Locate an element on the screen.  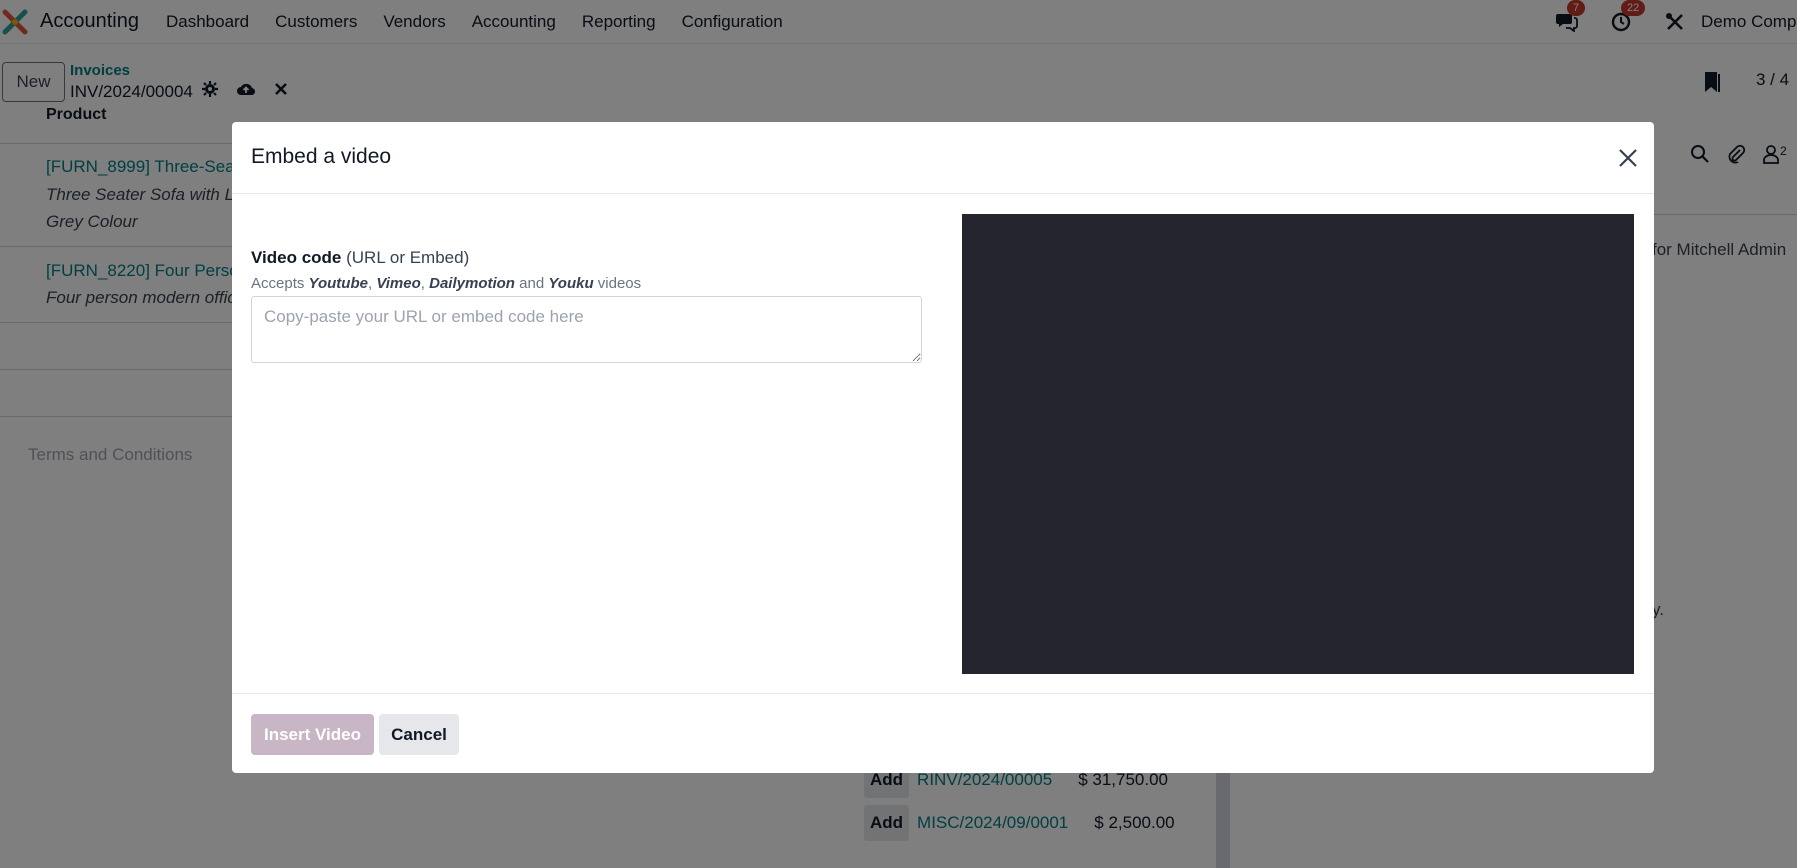
dialog-footer: Insert Video Cancel is located at coordinates (943, 733).